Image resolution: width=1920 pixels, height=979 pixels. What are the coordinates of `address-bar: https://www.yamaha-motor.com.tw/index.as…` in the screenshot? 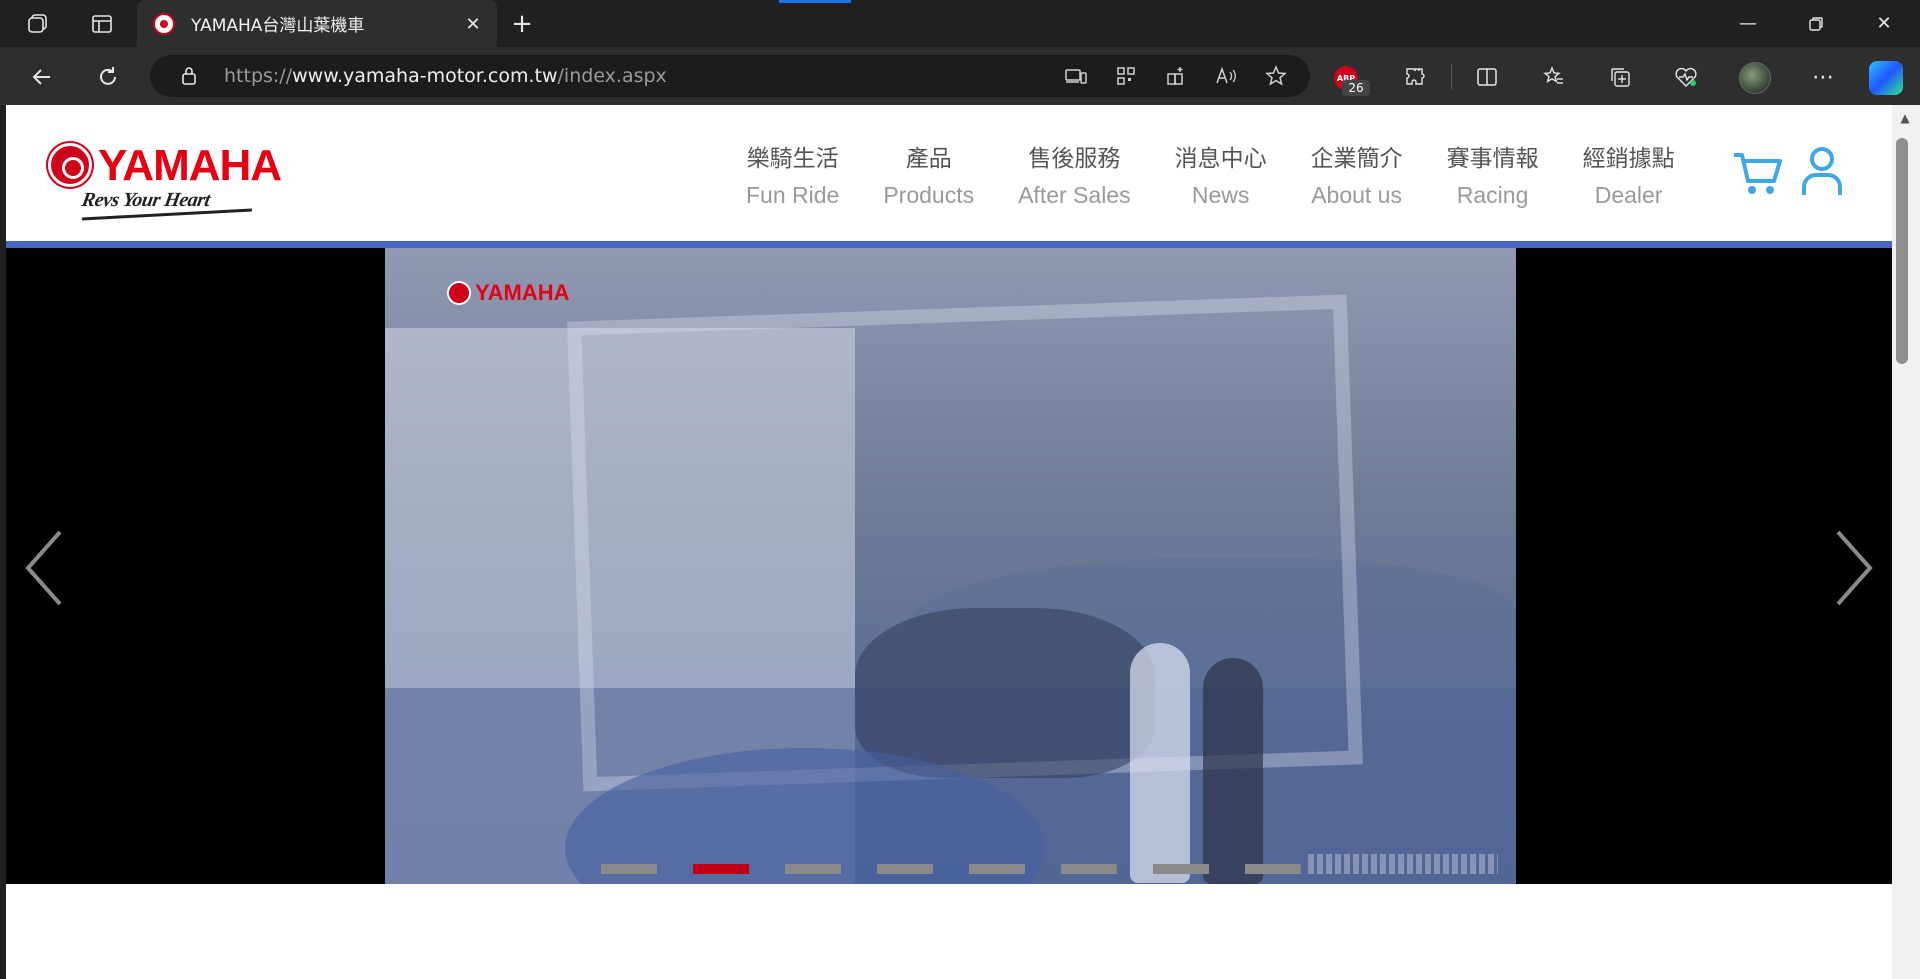 It's located at (730, 76).